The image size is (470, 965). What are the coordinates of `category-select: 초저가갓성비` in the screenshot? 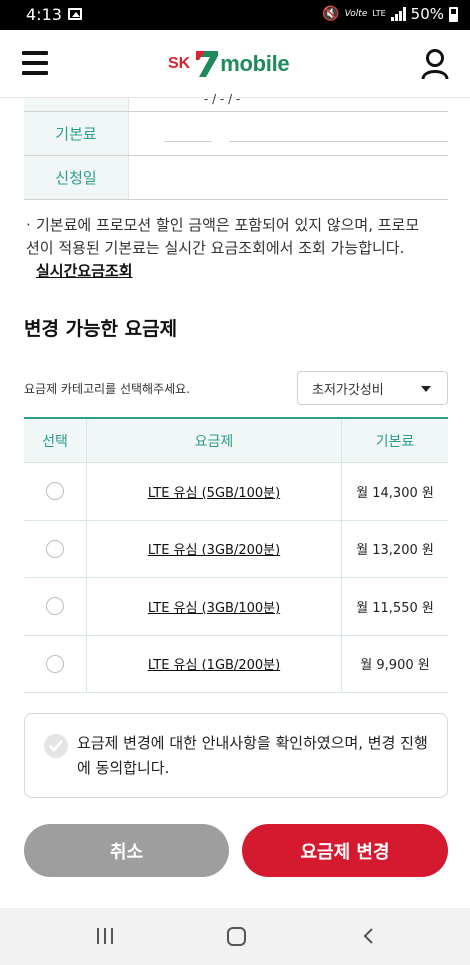 It's located at (372, 388).